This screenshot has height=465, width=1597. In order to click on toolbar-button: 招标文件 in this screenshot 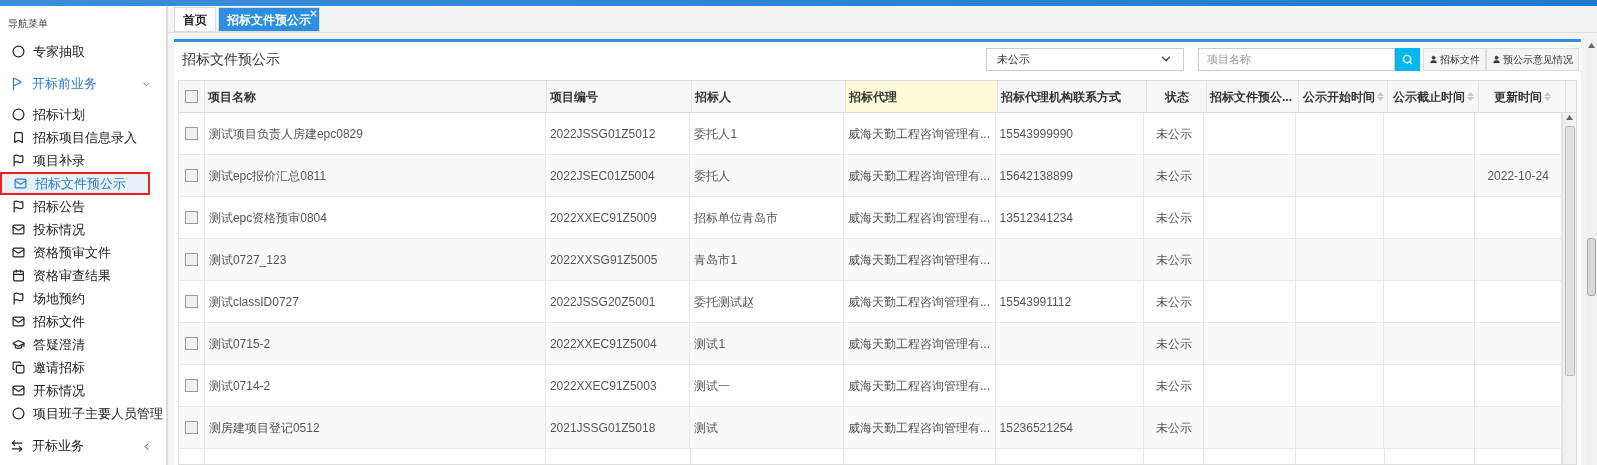, I will do `click(1454, 59)`.